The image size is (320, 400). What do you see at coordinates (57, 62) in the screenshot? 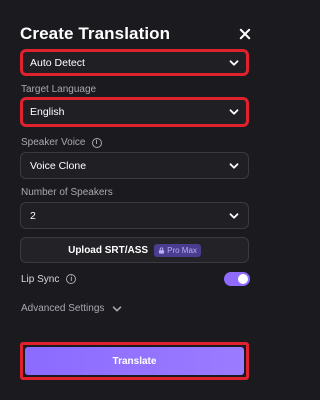
I see `source-language-value: Auto Detect` at bounding box center [57, 62].